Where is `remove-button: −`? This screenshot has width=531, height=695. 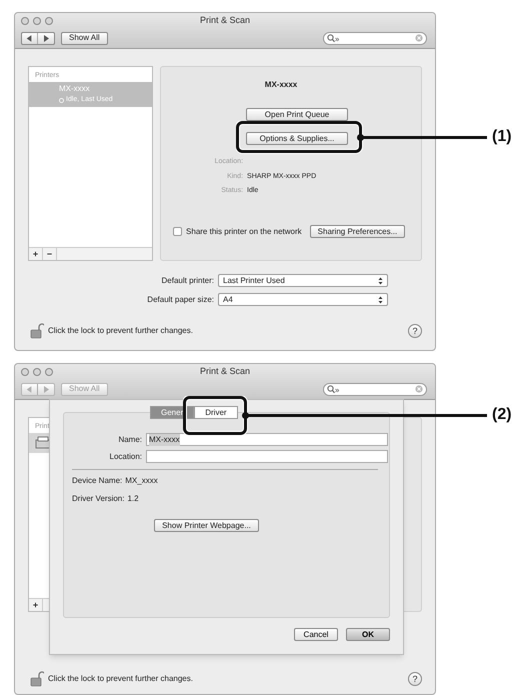 remove-button: − is located at coordinates (50, 254).